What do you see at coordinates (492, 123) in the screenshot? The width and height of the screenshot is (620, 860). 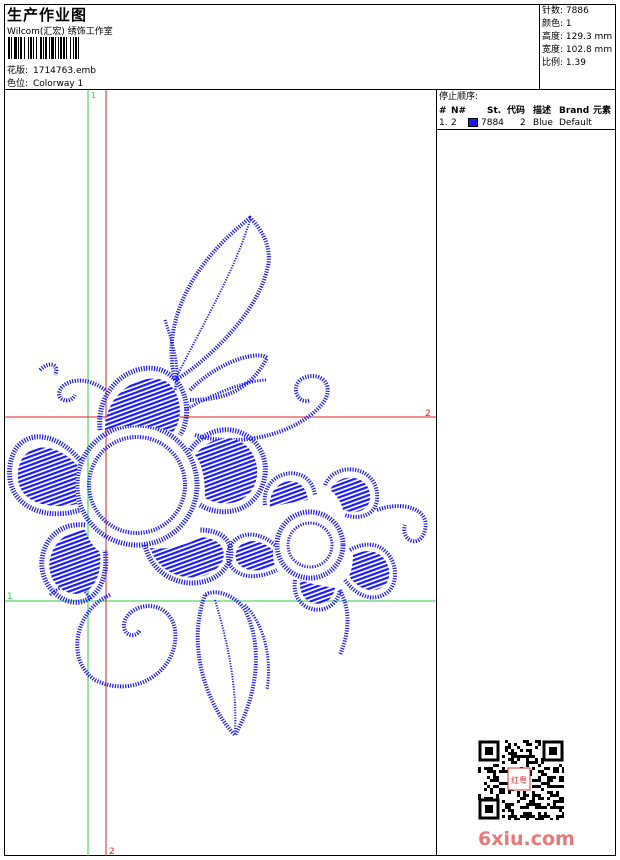 I see `row-stitches: 7884` at bounding box center [492, 123].